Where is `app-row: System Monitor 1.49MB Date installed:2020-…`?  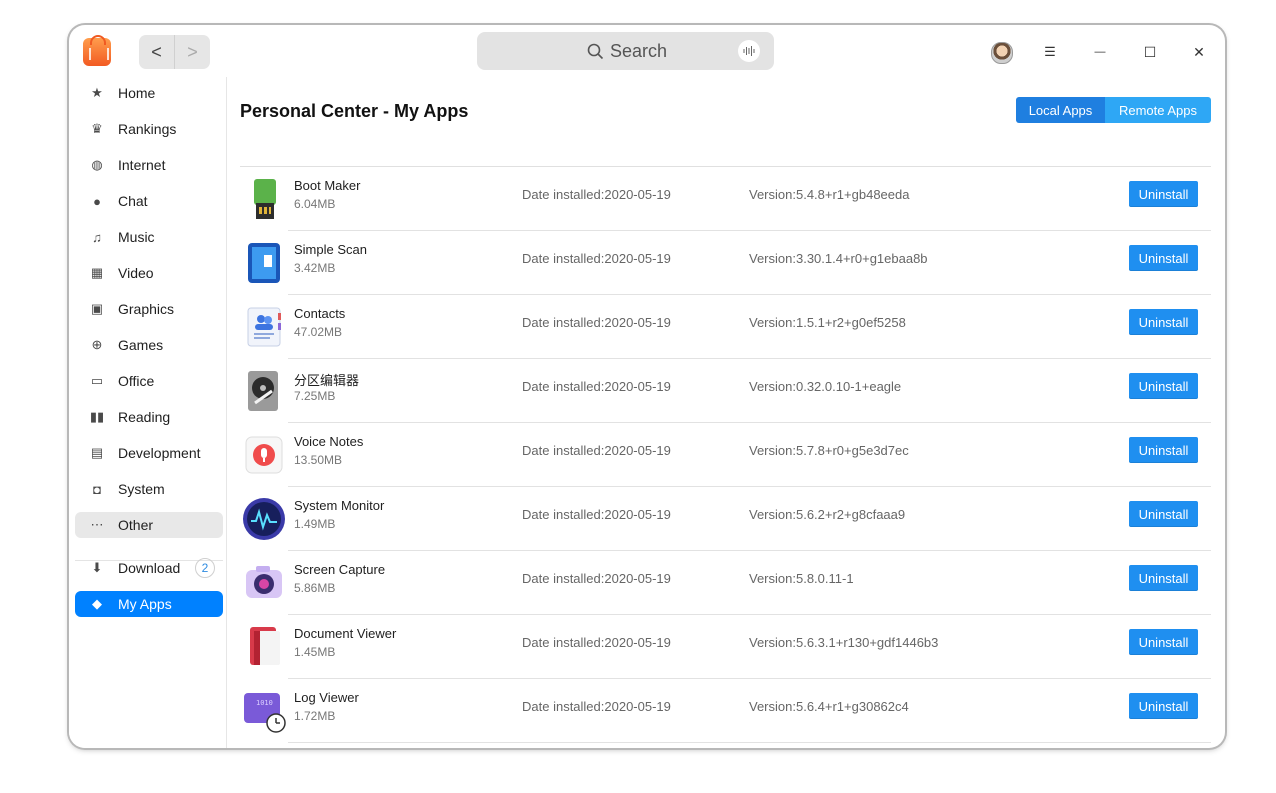
app-row: System Monitor 1.49MB Date installed:2020-… is located at coordinates (725, 519).